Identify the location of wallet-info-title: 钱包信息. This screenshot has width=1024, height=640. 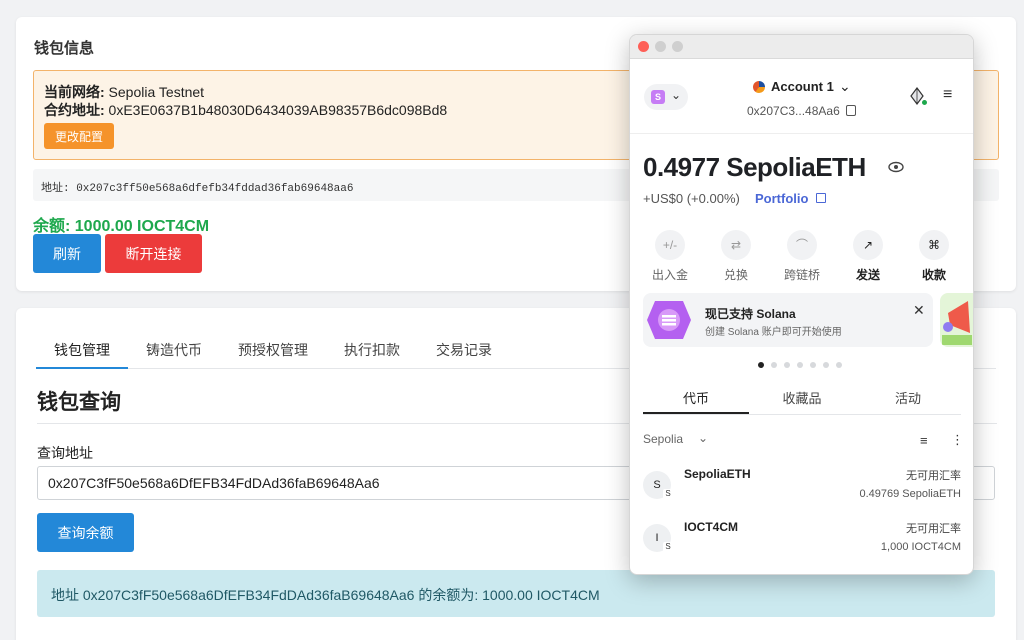
(64, 48).